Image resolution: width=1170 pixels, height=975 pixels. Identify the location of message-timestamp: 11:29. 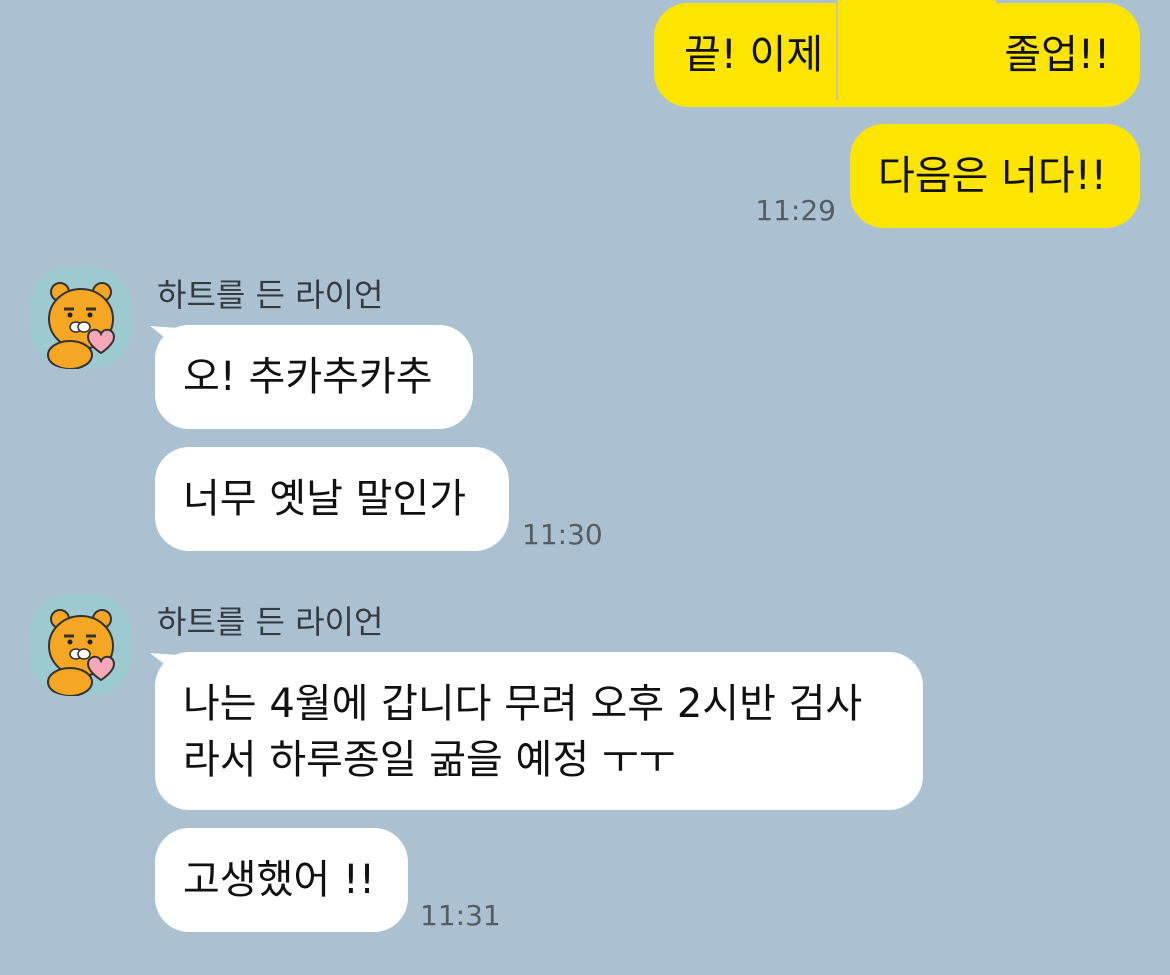
(795, 210).